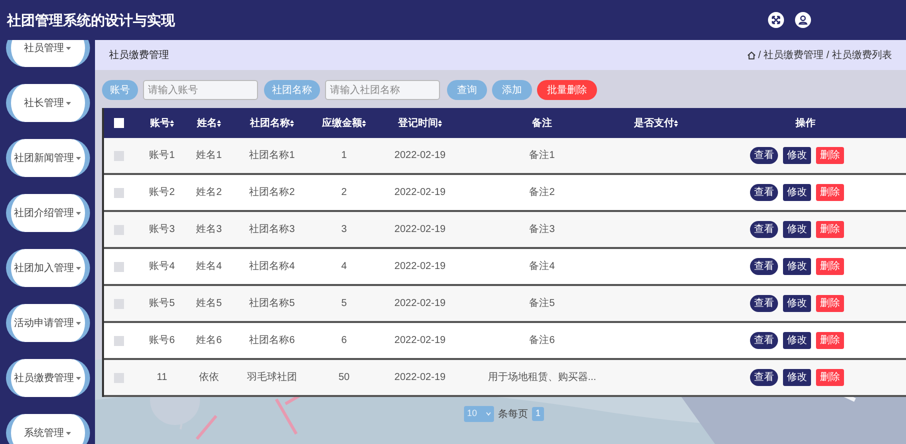  I want to click on user-icon, so click(803, 20).